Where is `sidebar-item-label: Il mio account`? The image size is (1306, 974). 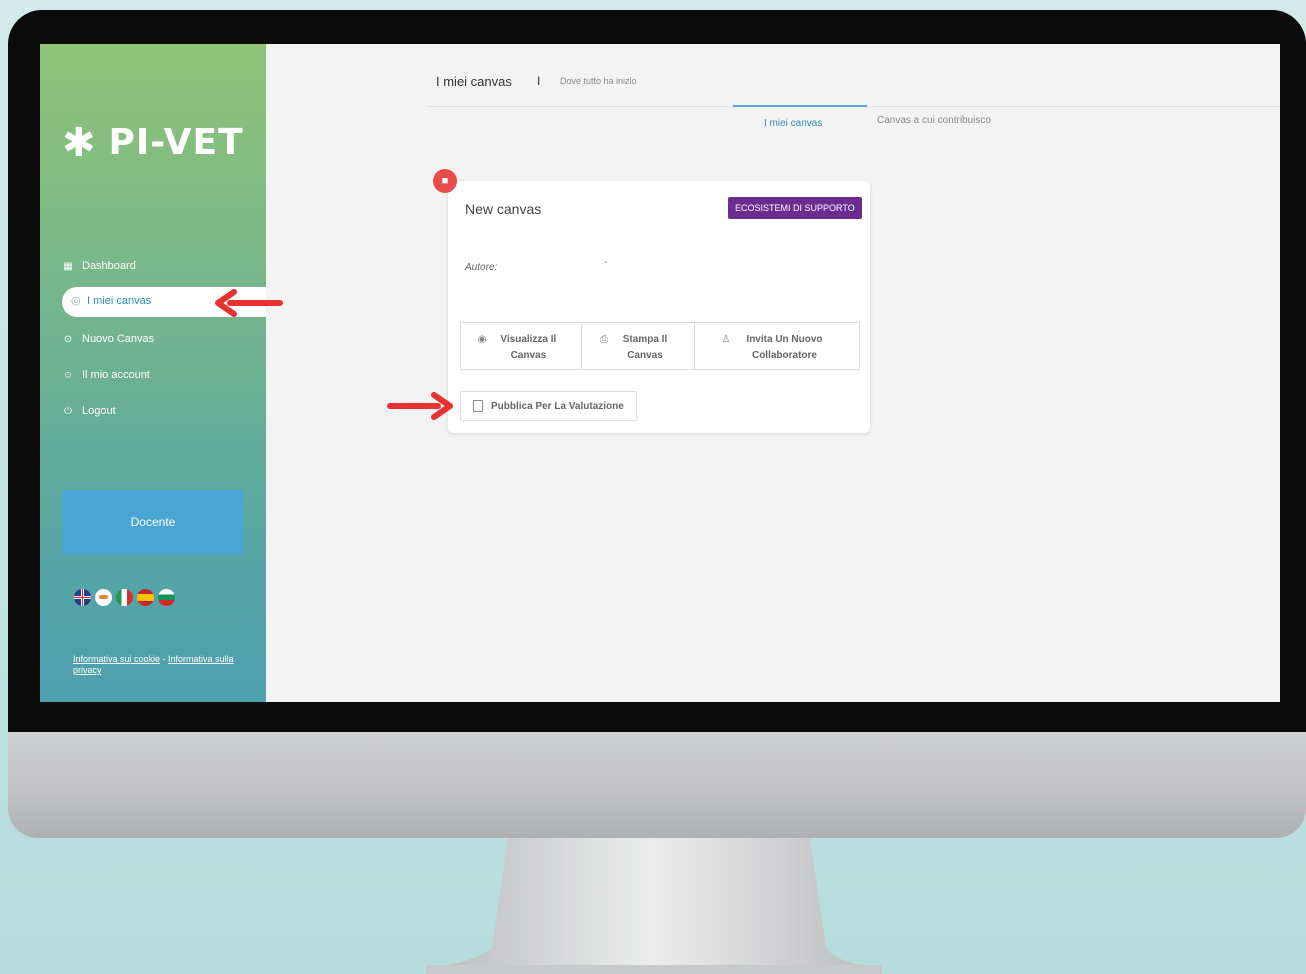
sidebar-item-label: Il mio account is located at coordinates (116, 375).